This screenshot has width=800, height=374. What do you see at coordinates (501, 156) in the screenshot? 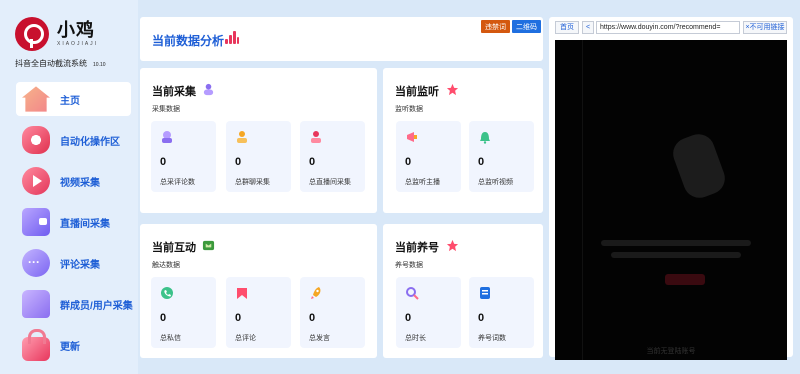
I see `stat-card: 0 总监听视频` at bounding box center [501, 156].